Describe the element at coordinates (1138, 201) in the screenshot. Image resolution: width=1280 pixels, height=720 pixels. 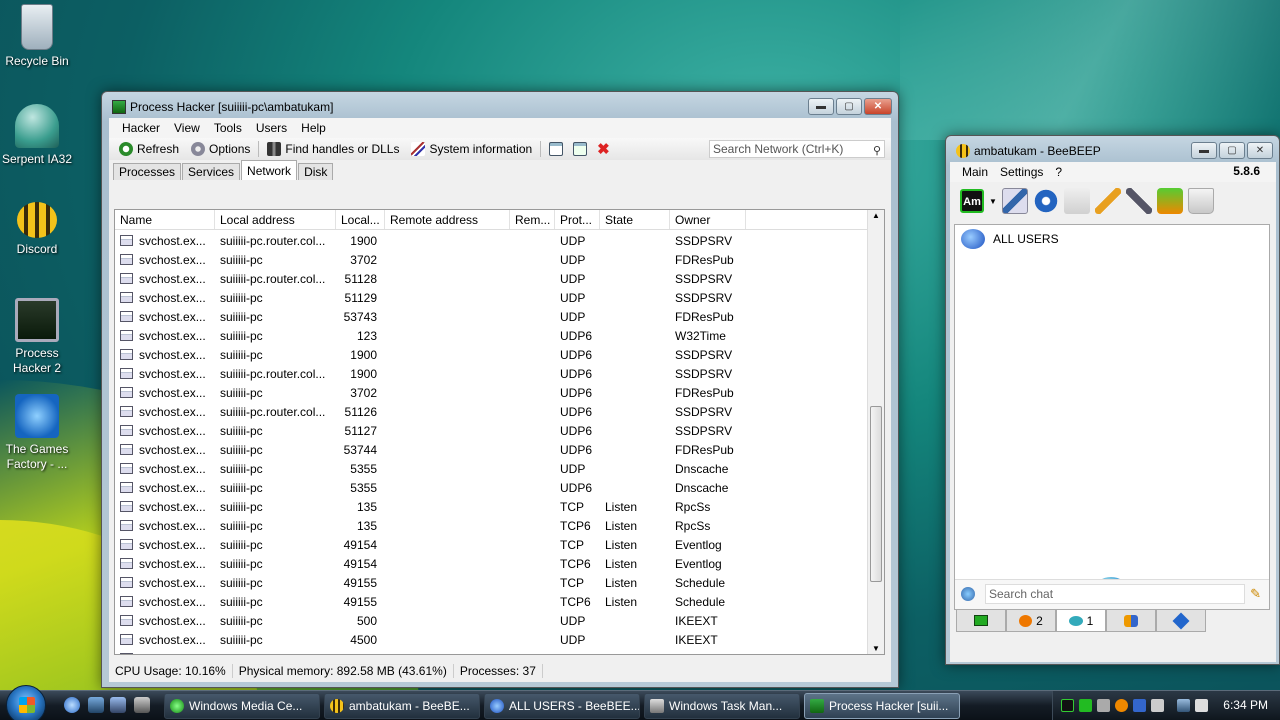
I see `tools-icon` at that location.